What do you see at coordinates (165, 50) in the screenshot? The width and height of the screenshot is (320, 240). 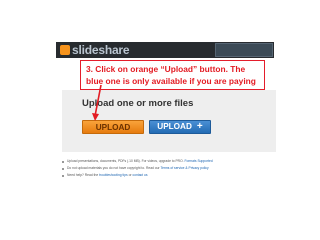 I see `slideshare-header: slideshare` at bounding box center [165, 50].